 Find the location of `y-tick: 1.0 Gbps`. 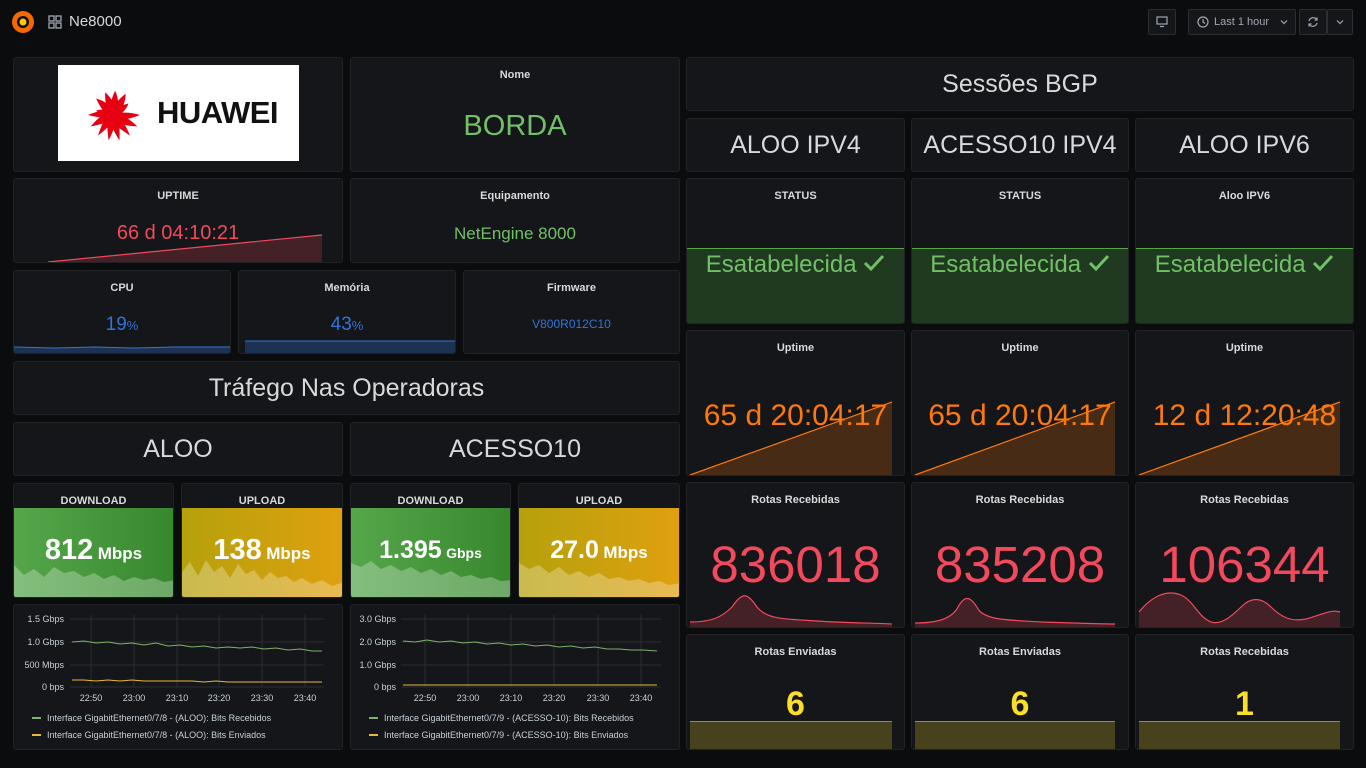

y-tick: 1.0 Gbps is located at coordinates (377, 665).